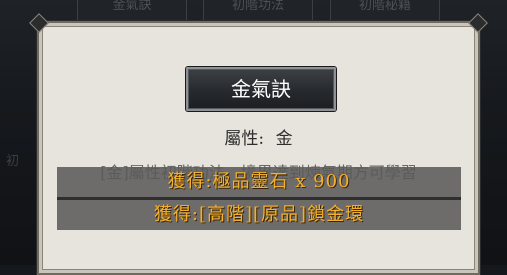  What do you see at coordinates (385, 10) in the screenshot?
I see `background-tab: 初階秘籍` at bounding box center [385, 10].